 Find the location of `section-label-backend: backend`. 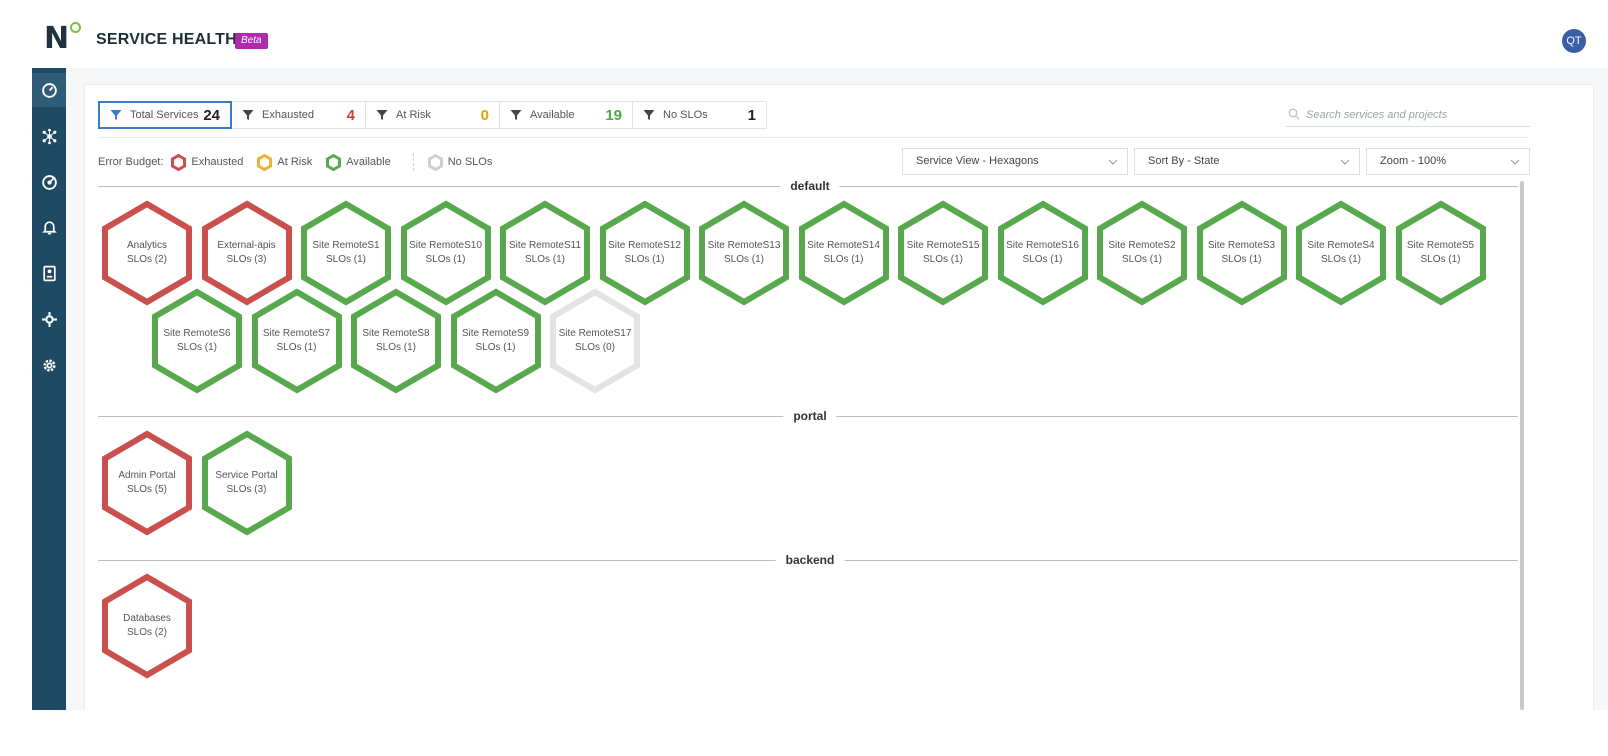

section-label-backend: backend is located at coordinates (810, 560).